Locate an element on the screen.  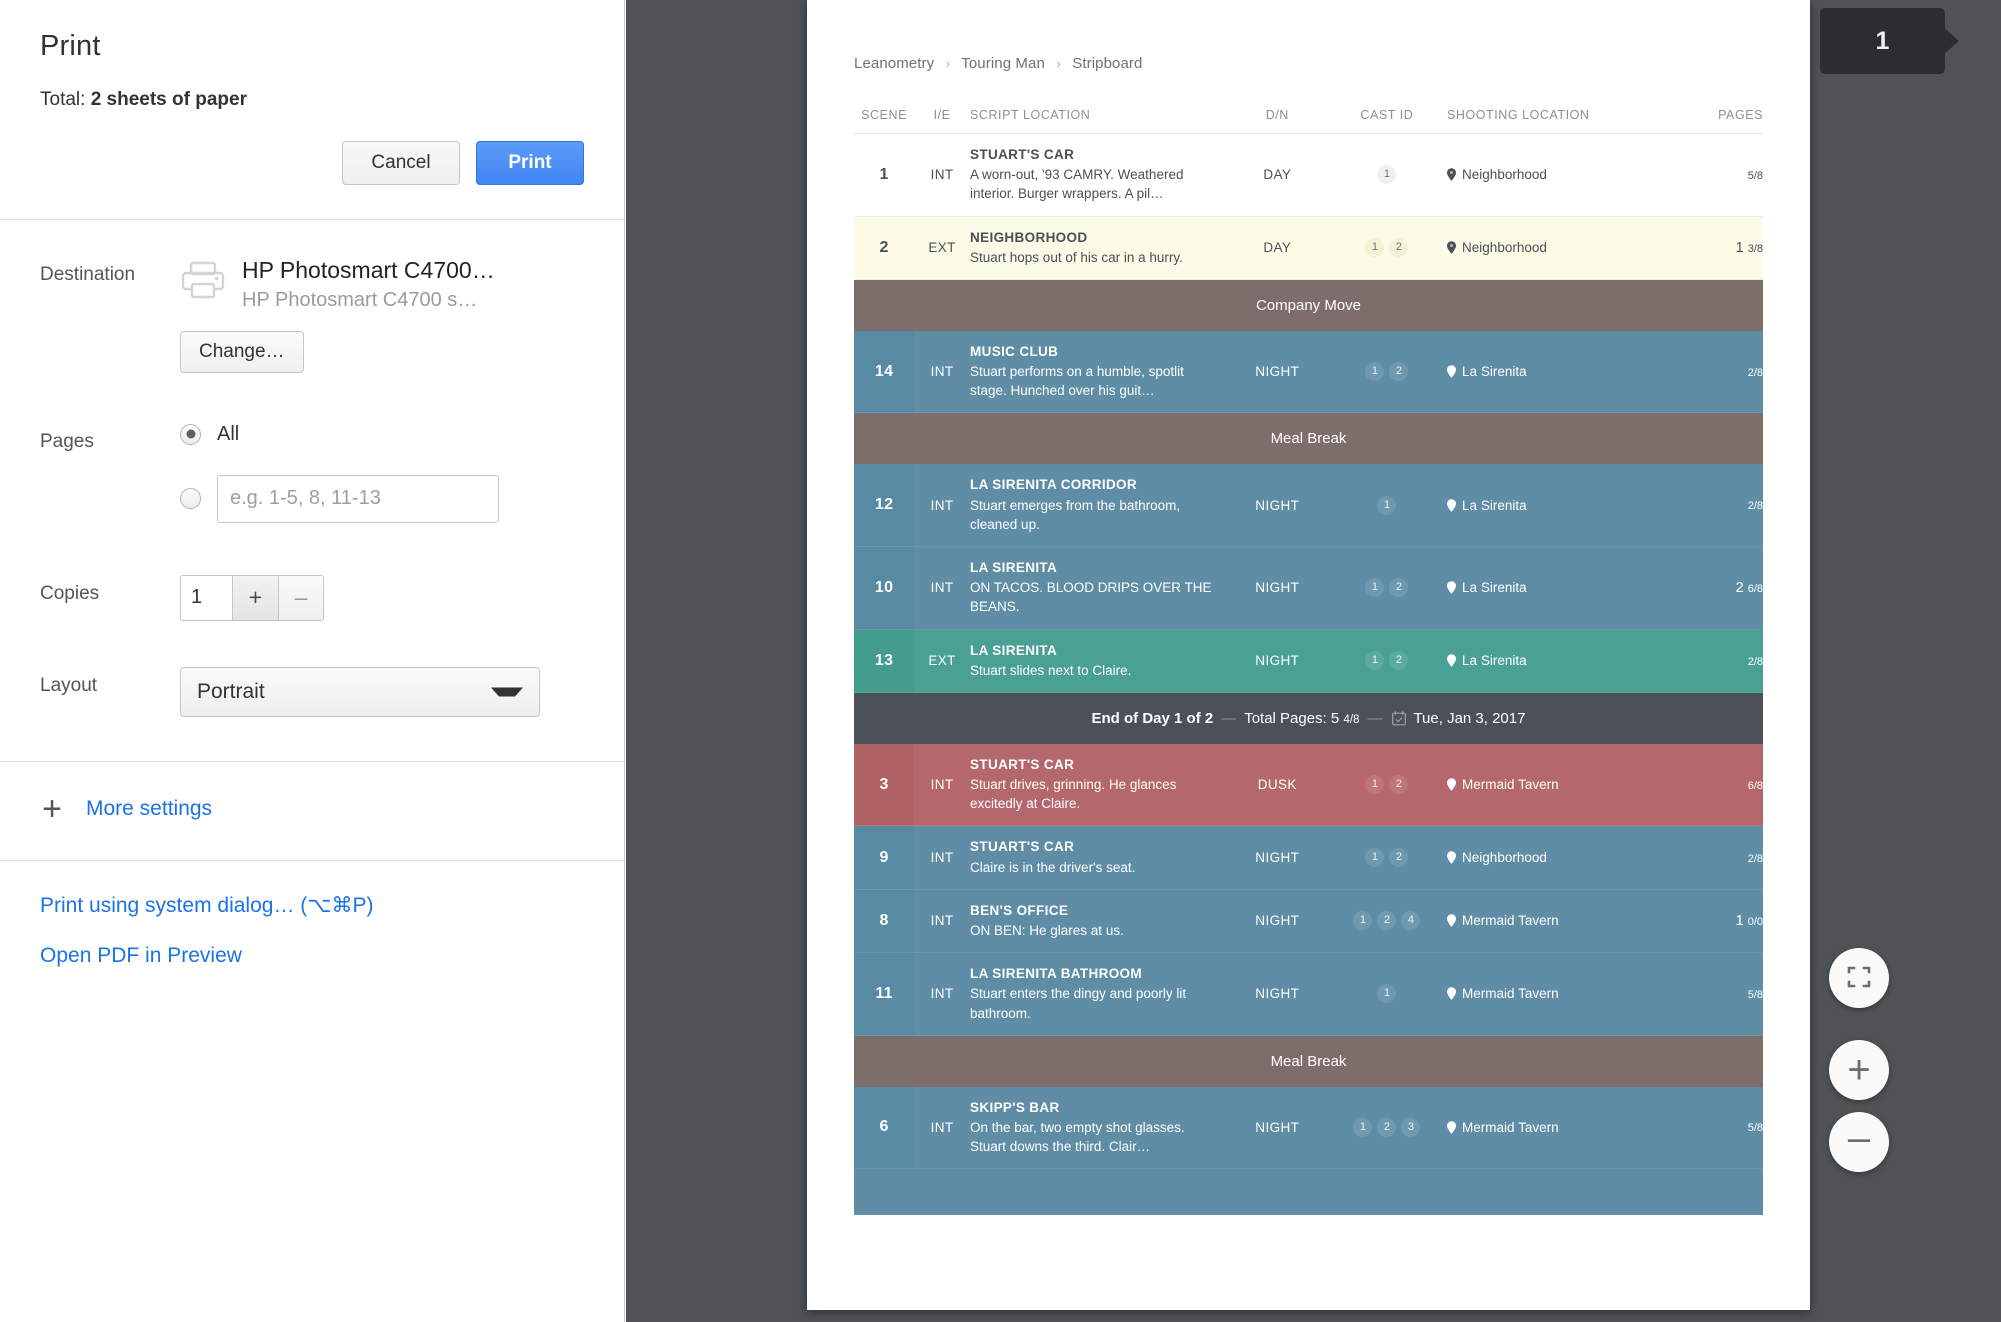
cell-scene: 1 is located at coordinates (884, 174).